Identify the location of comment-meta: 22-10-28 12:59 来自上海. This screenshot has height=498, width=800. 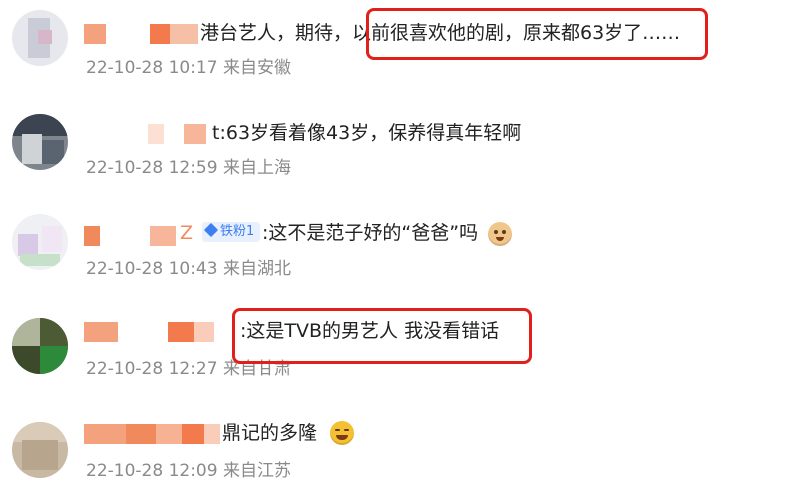
(188, 168).